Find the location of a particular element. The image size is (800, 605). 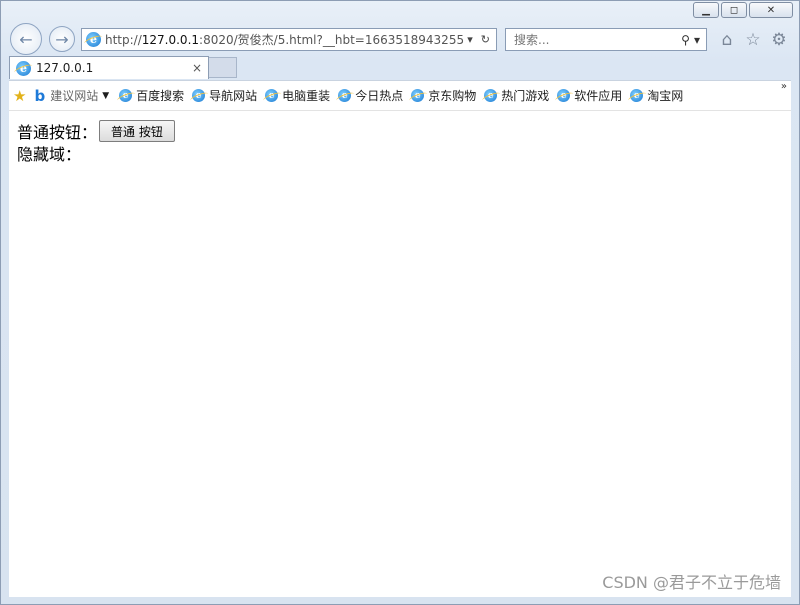

favorites-item-label: 电脑重装 is located at coordinates (306, 96).